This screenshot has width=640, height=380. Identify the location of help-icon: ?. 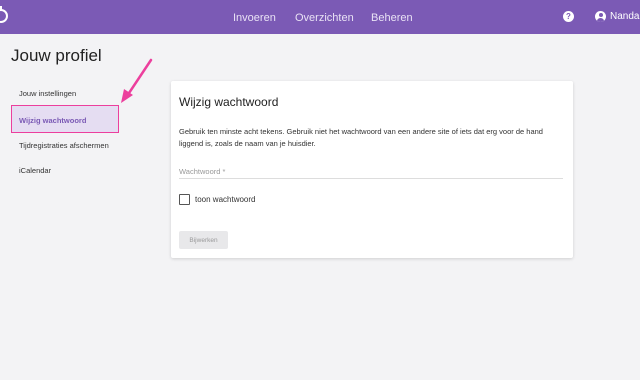
(568, 16).